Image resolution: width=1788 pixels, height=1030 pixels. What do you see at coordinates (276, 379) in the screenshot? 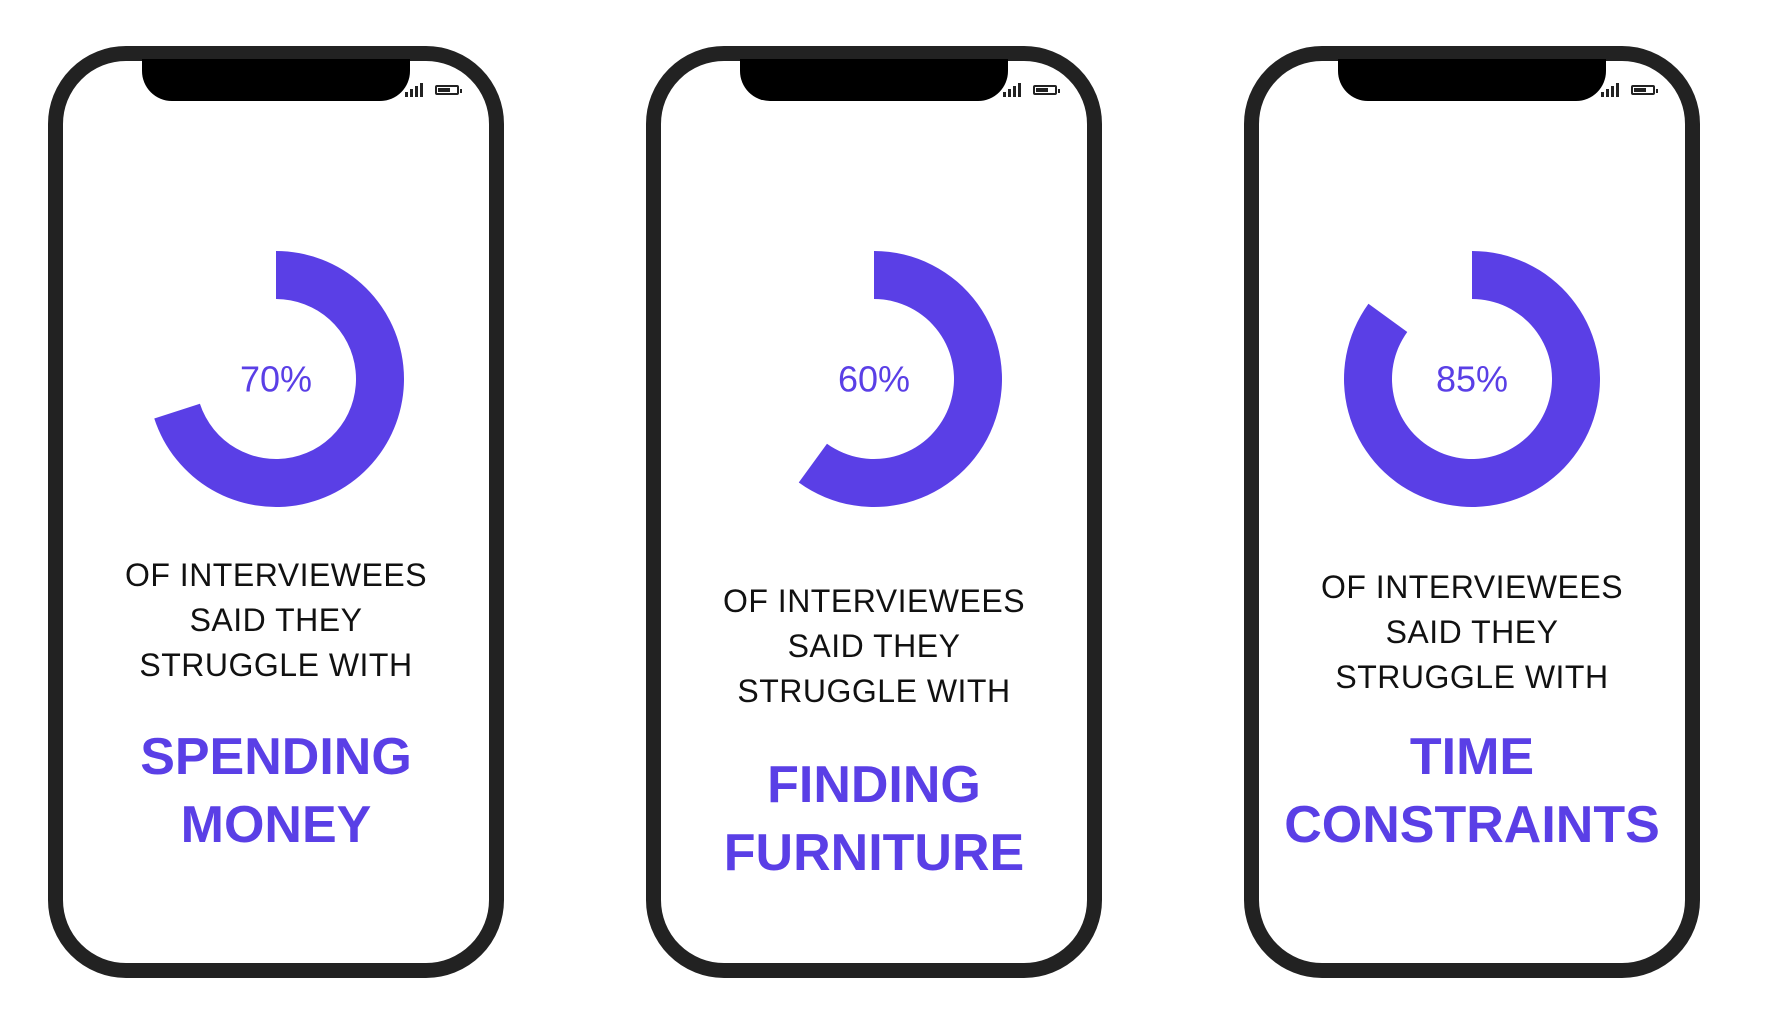
I see `percent-label: 70%` at bounding box center [276, 379].